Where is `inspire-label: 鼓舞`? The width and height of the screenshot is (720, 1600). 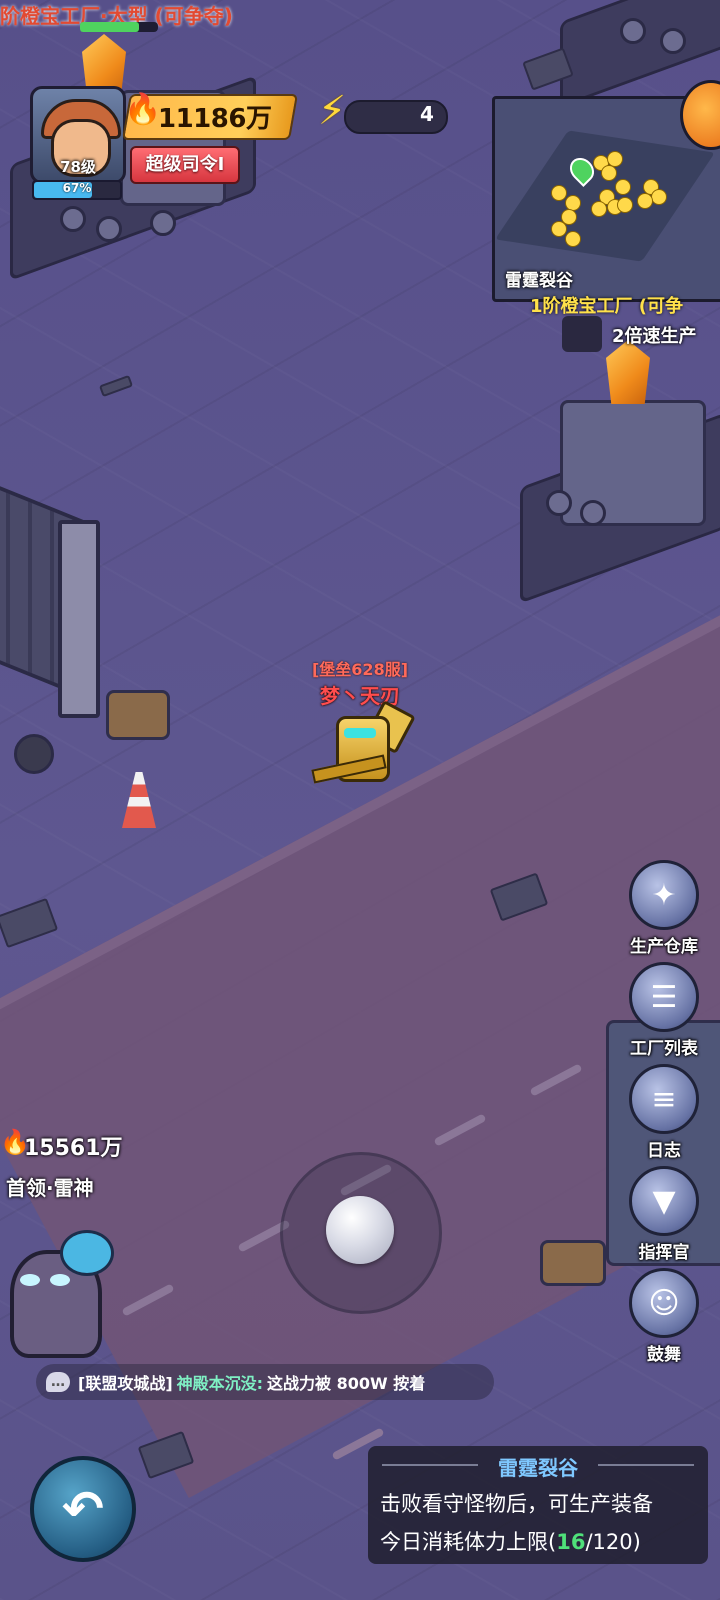 inspire-label: 鼓舞 is located at coordinates (664, 1355).